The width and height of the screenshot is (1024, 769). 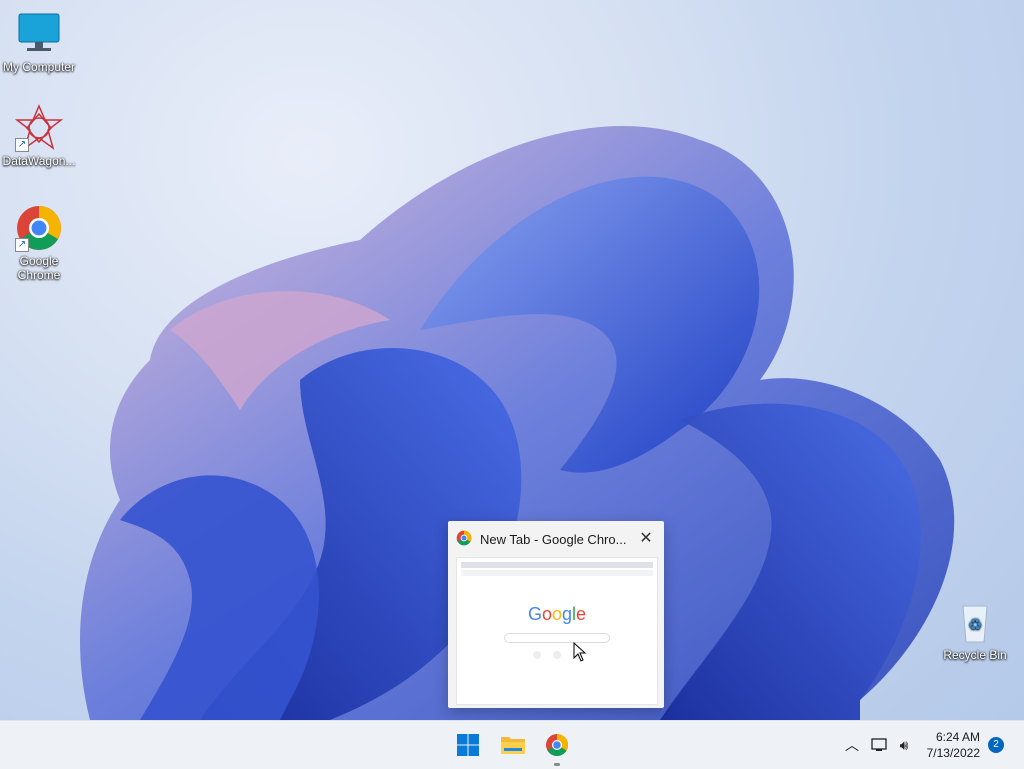 What do you see at coordinates (39, 228) in the screenshot?
I see `chrome-icon: ↗` at bounding box center [39, 228].